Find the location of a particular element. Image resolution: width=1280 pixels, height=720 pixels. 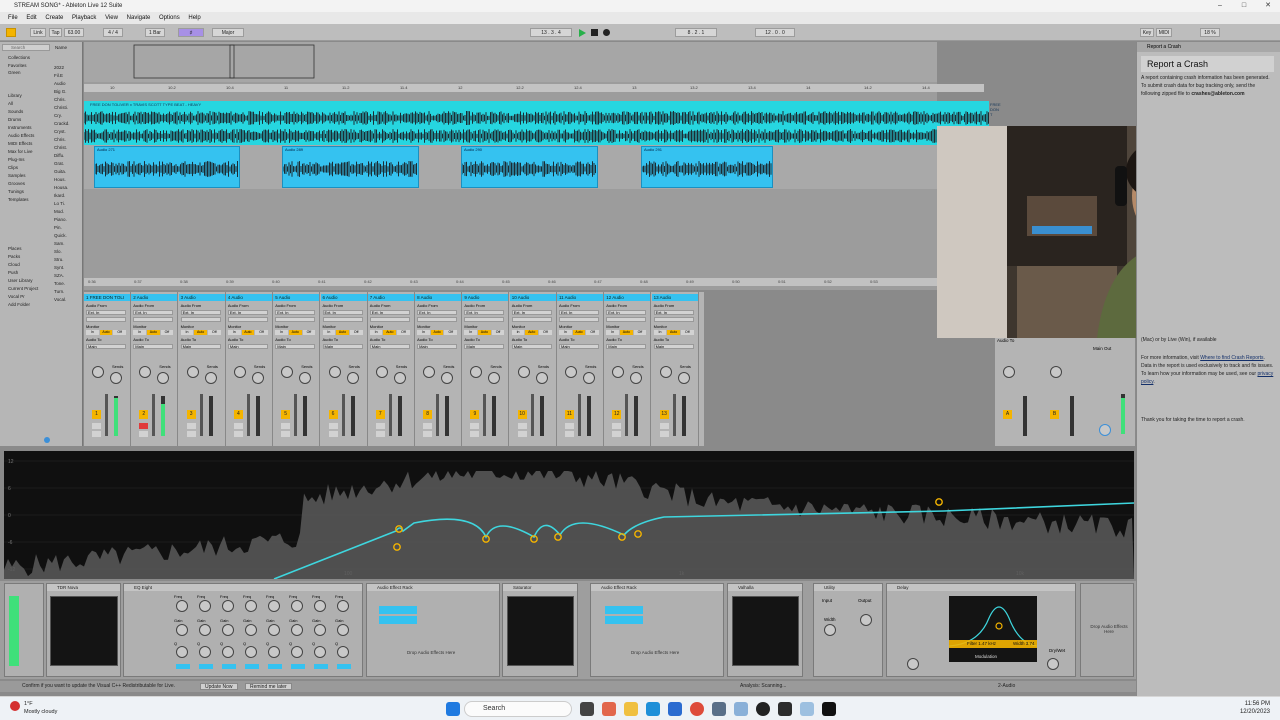

time-signature-field: 4 / 4 is located at coordinates (113, 32).